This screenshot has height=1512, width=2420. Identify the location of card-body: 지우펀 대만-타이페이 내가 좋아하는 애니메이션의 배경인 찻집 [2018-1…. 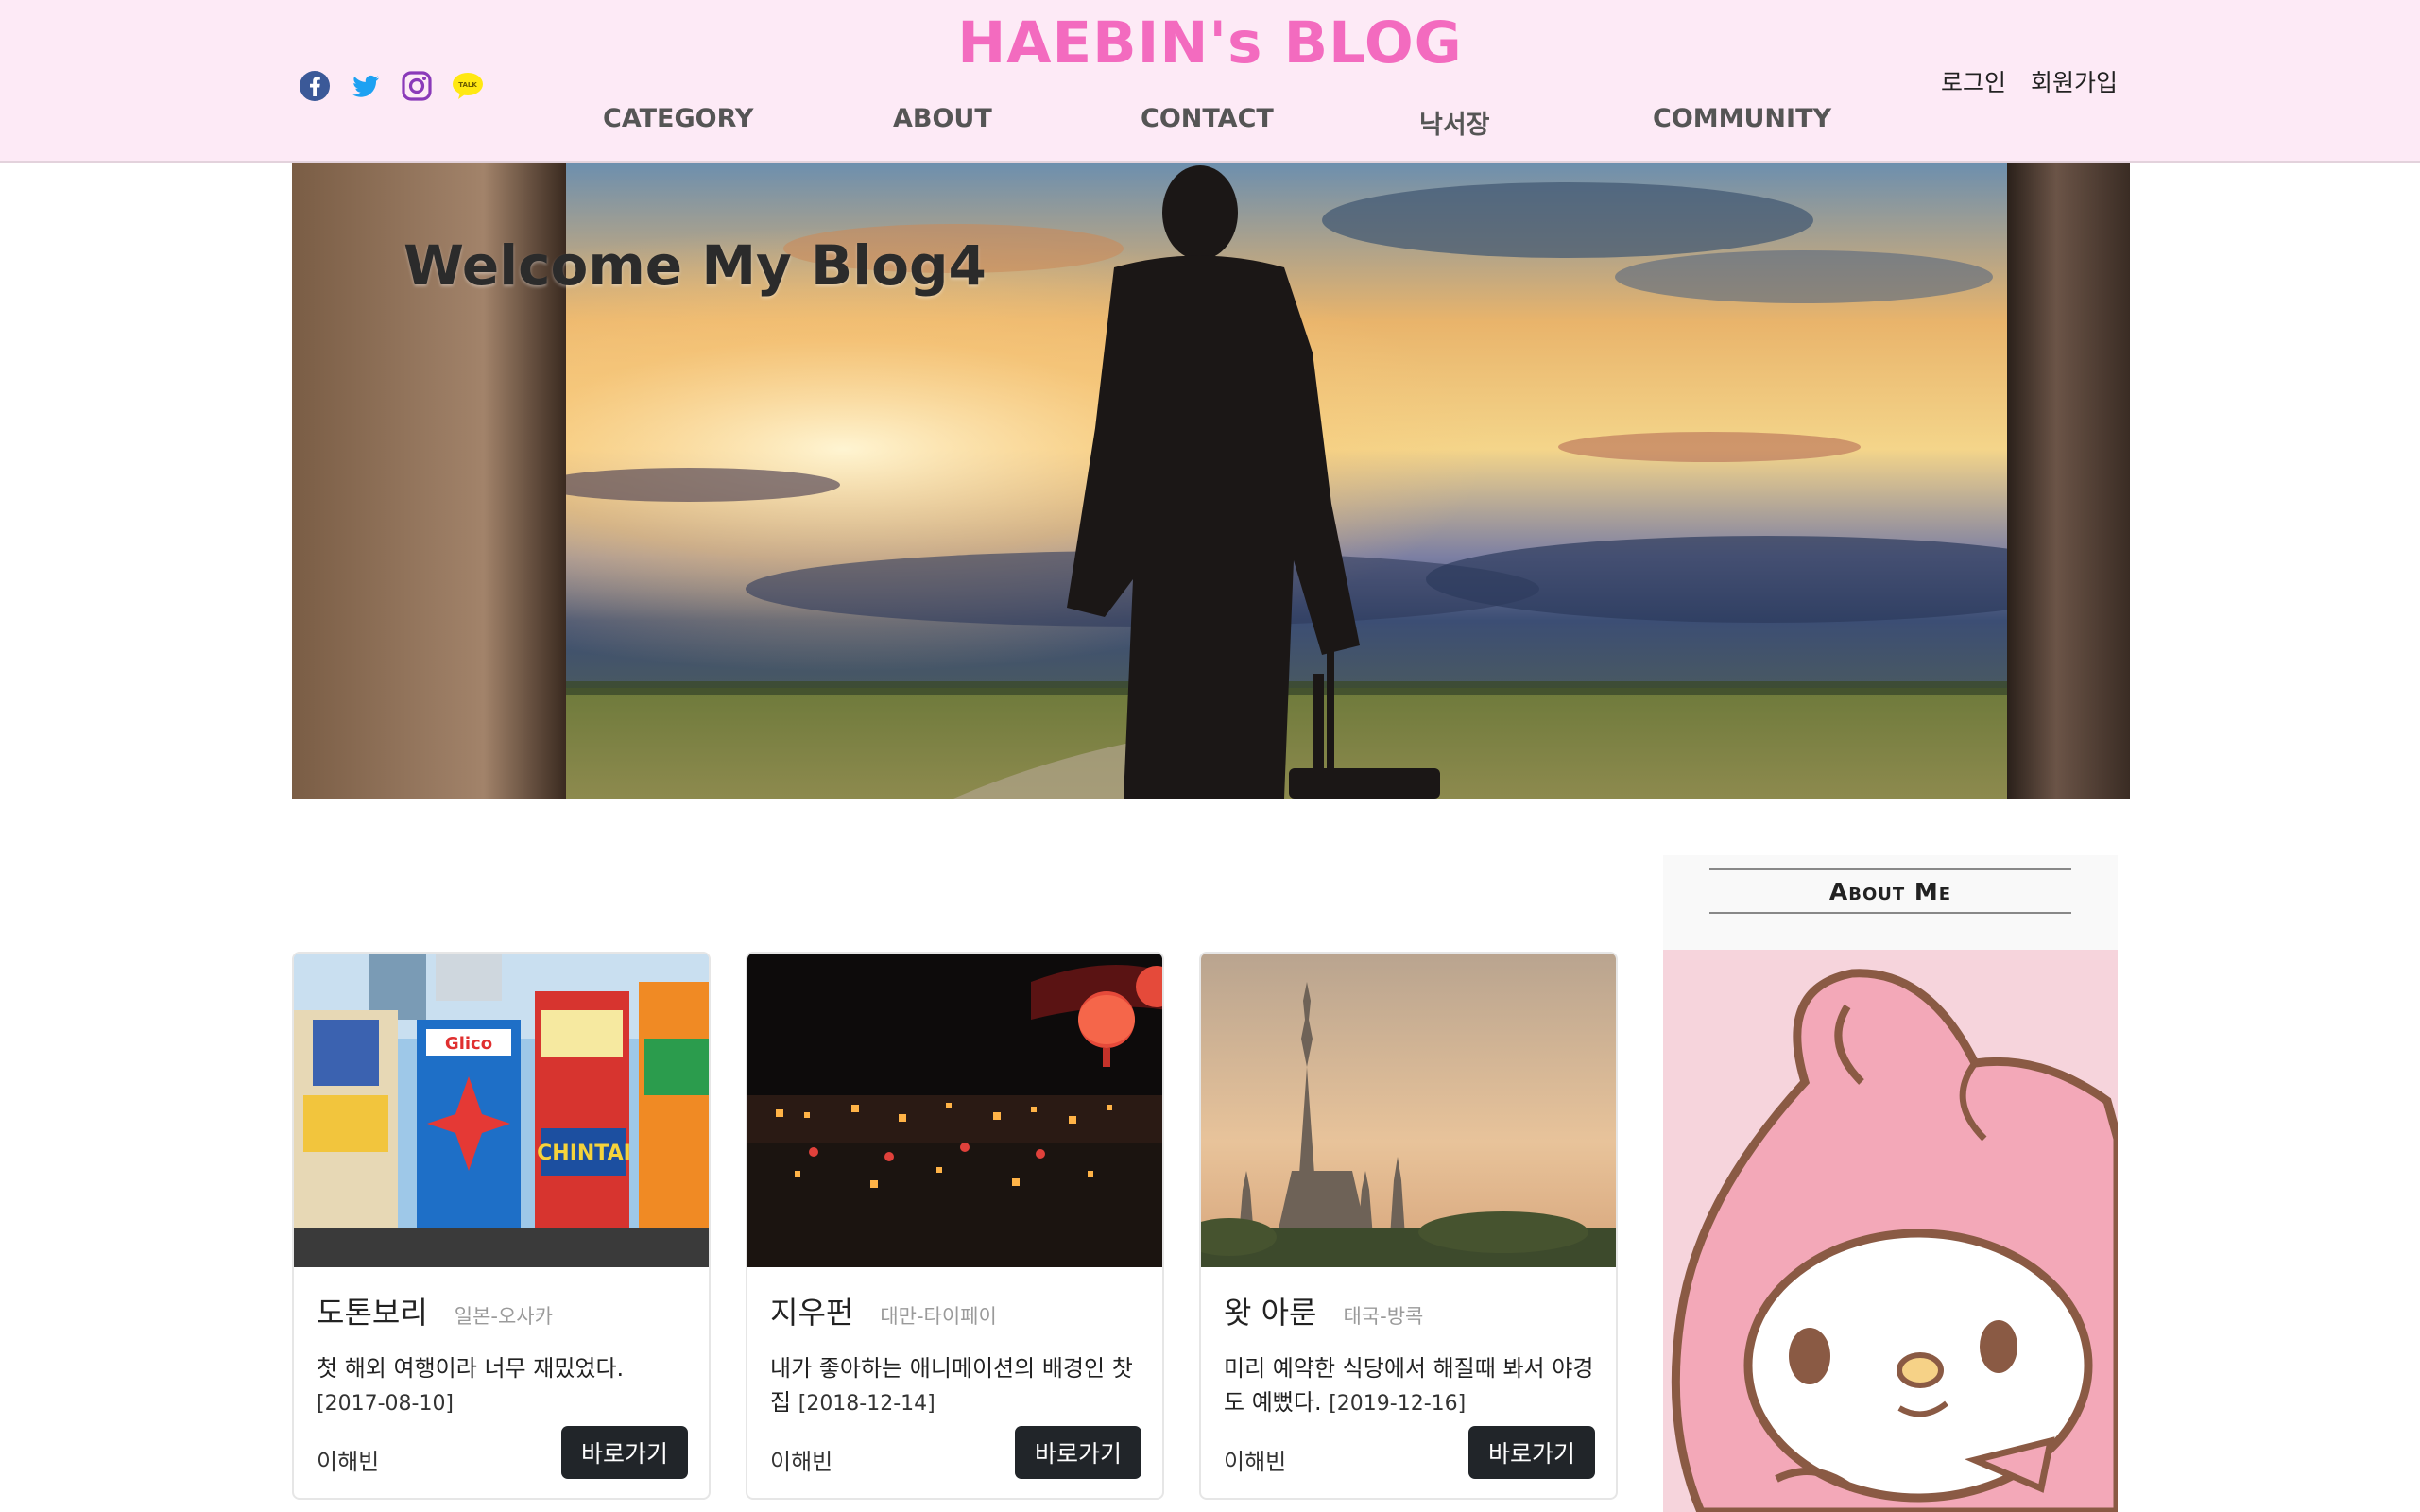
(955, 1355).